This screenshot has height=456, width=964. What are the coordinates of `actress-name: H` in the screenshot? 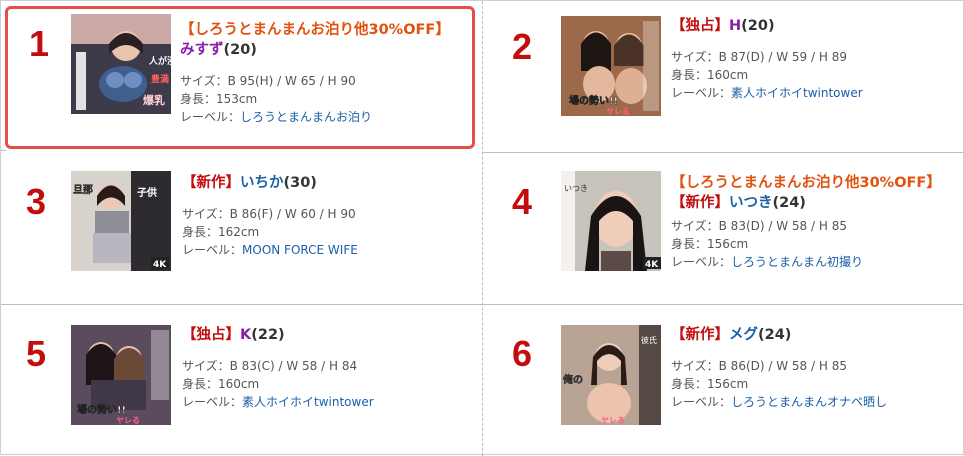 It's located at (735, 26).